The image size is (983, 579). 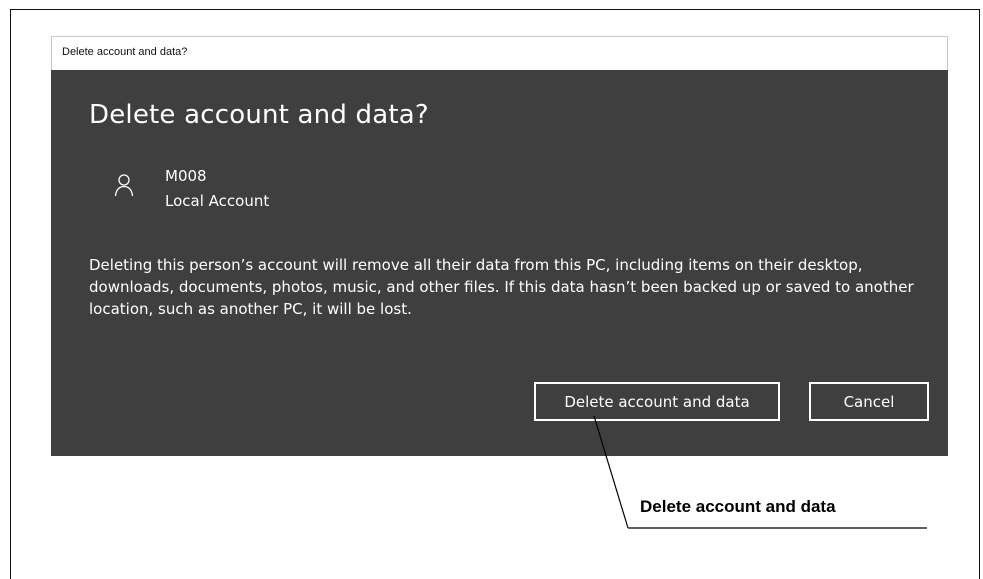 I want to click on dialog-heading: Delete account and data?, so click(x=259, y=115).